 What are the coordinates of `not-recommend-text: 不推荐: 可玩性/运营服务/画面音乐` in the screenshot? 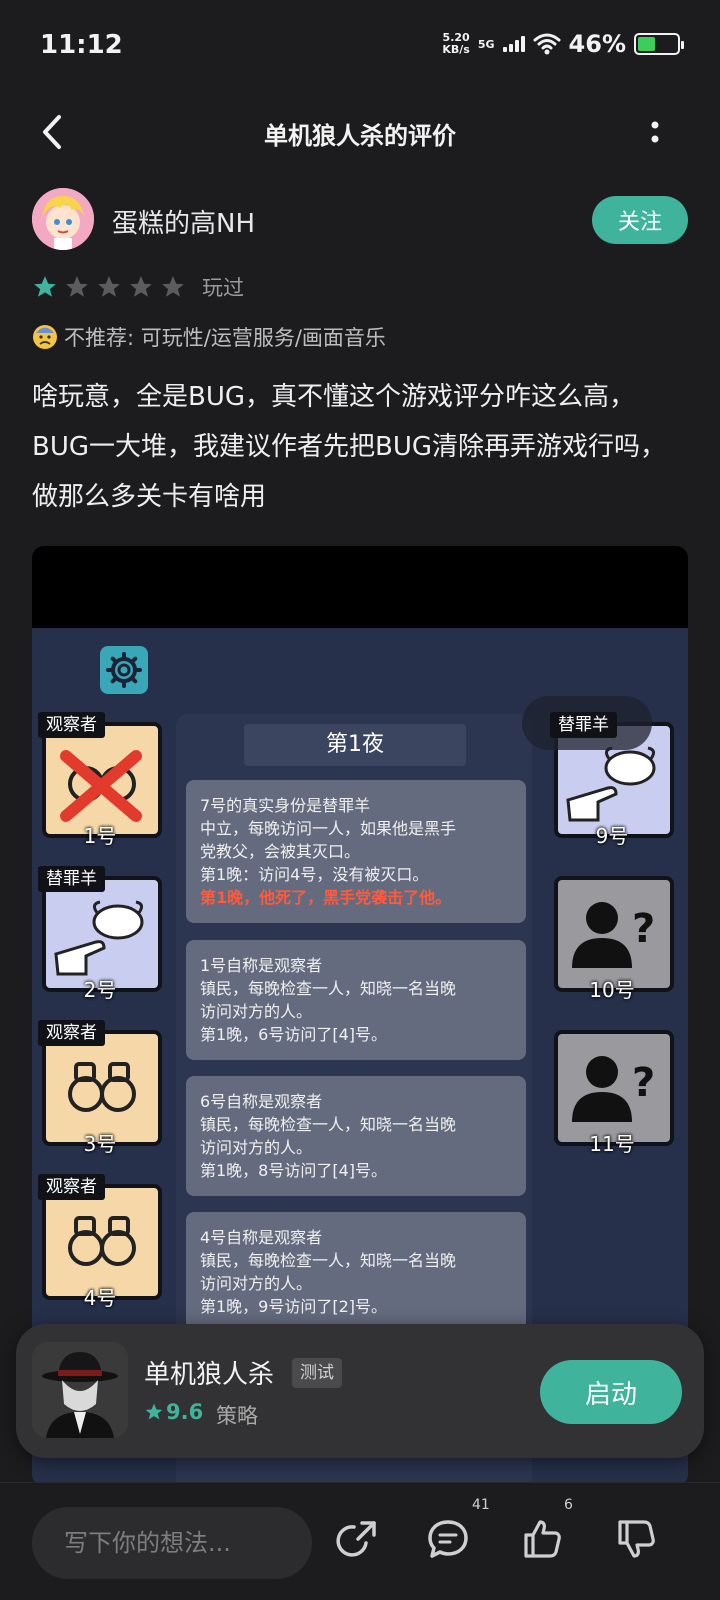 It's located at (225, 338).